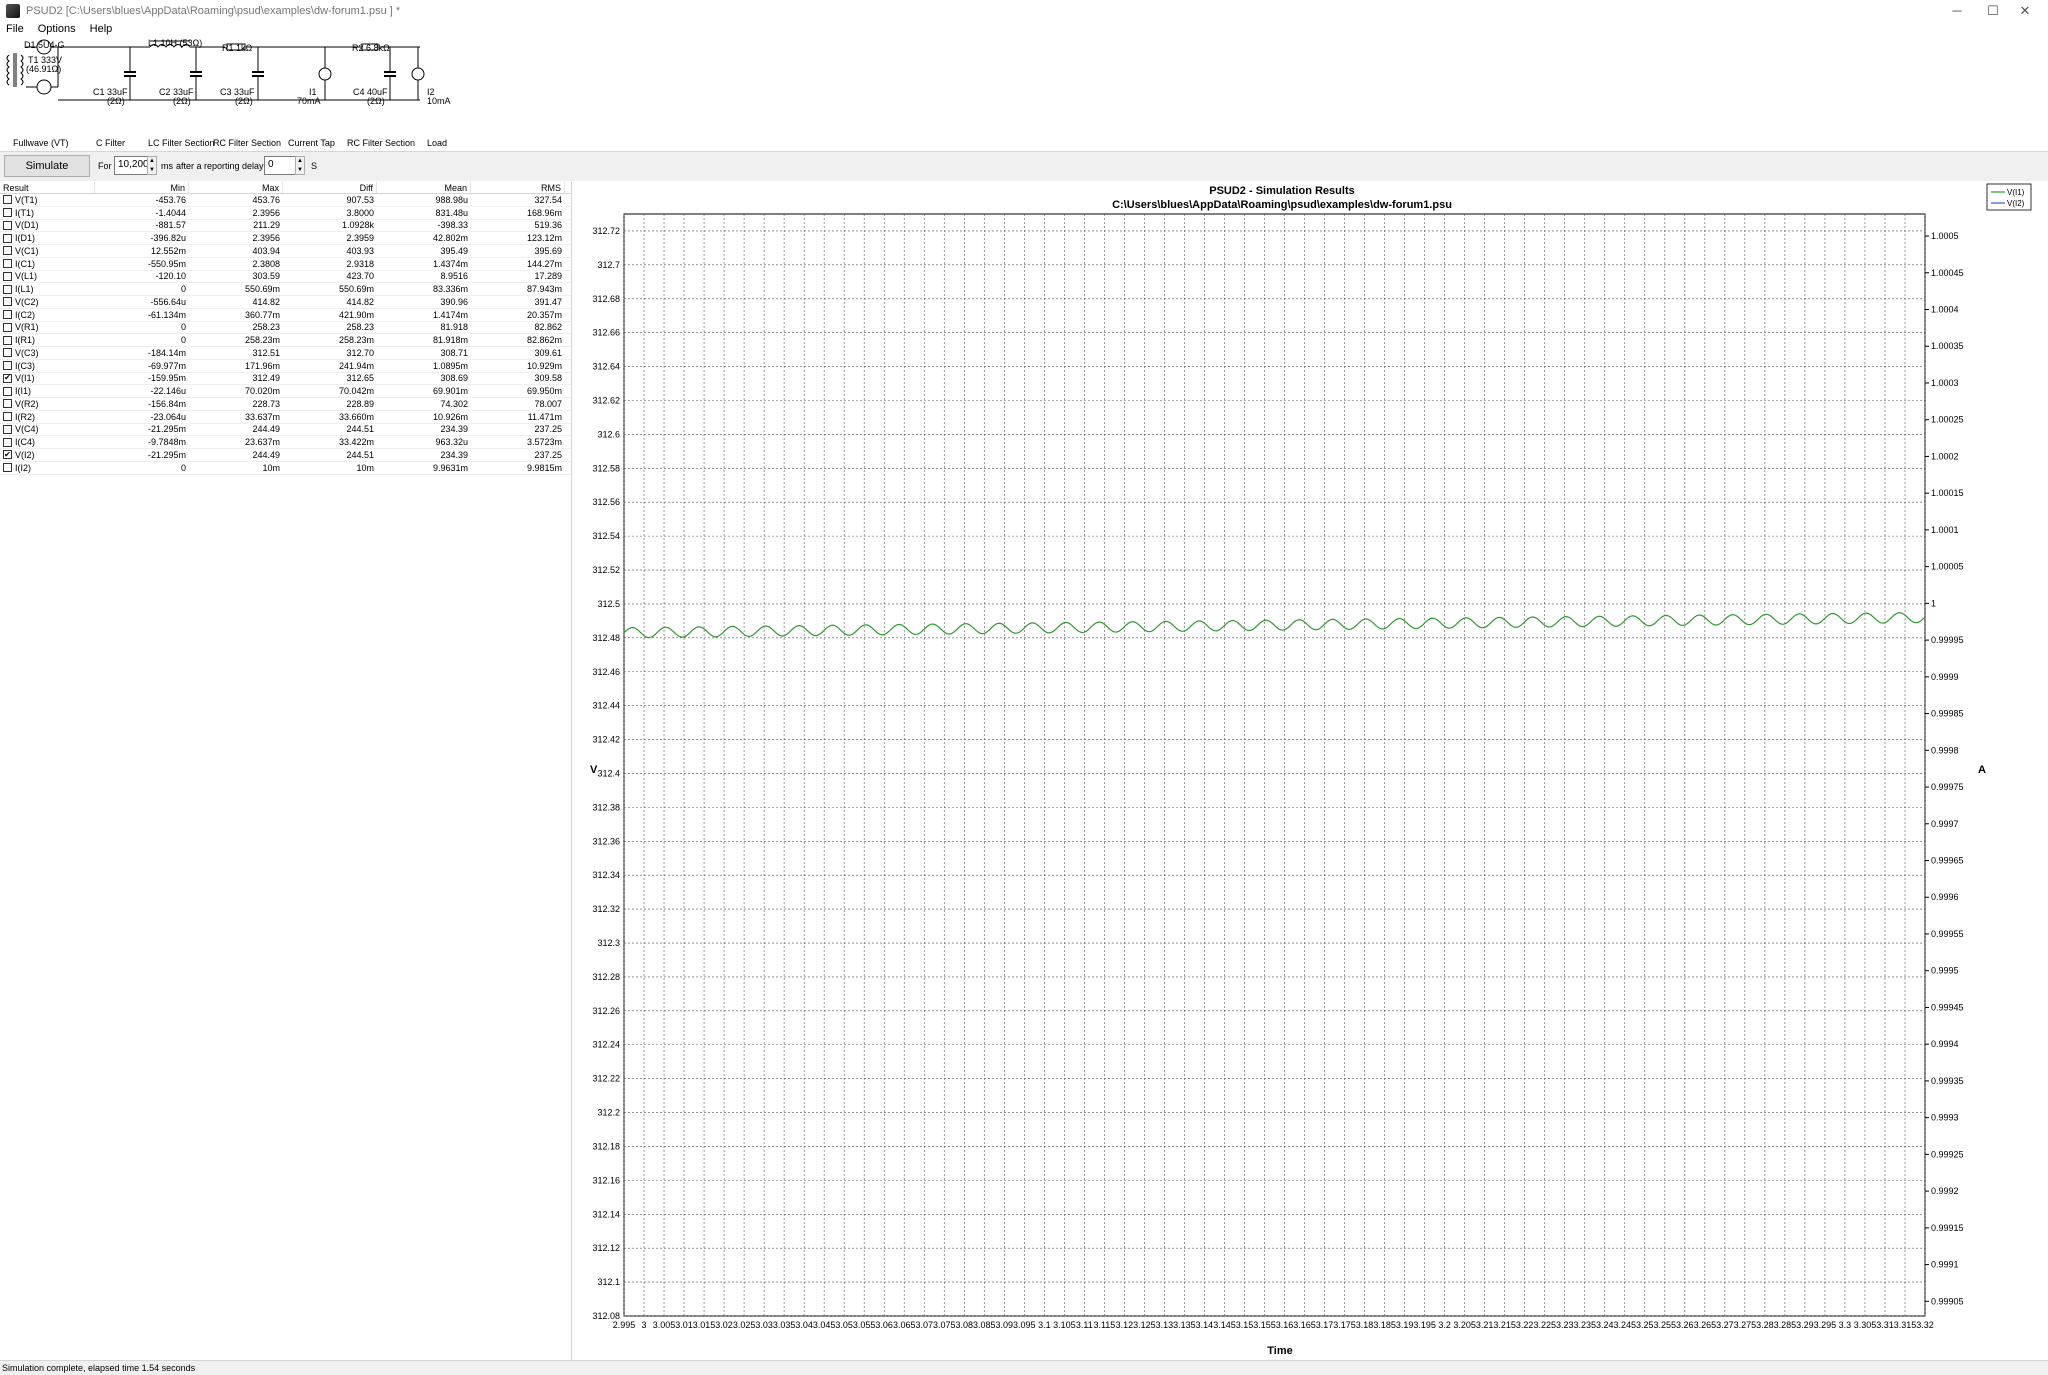  Describe the element at coordinates (544, 442) in the screenshot. I see `cell-rms: 3.5723m` at that location.